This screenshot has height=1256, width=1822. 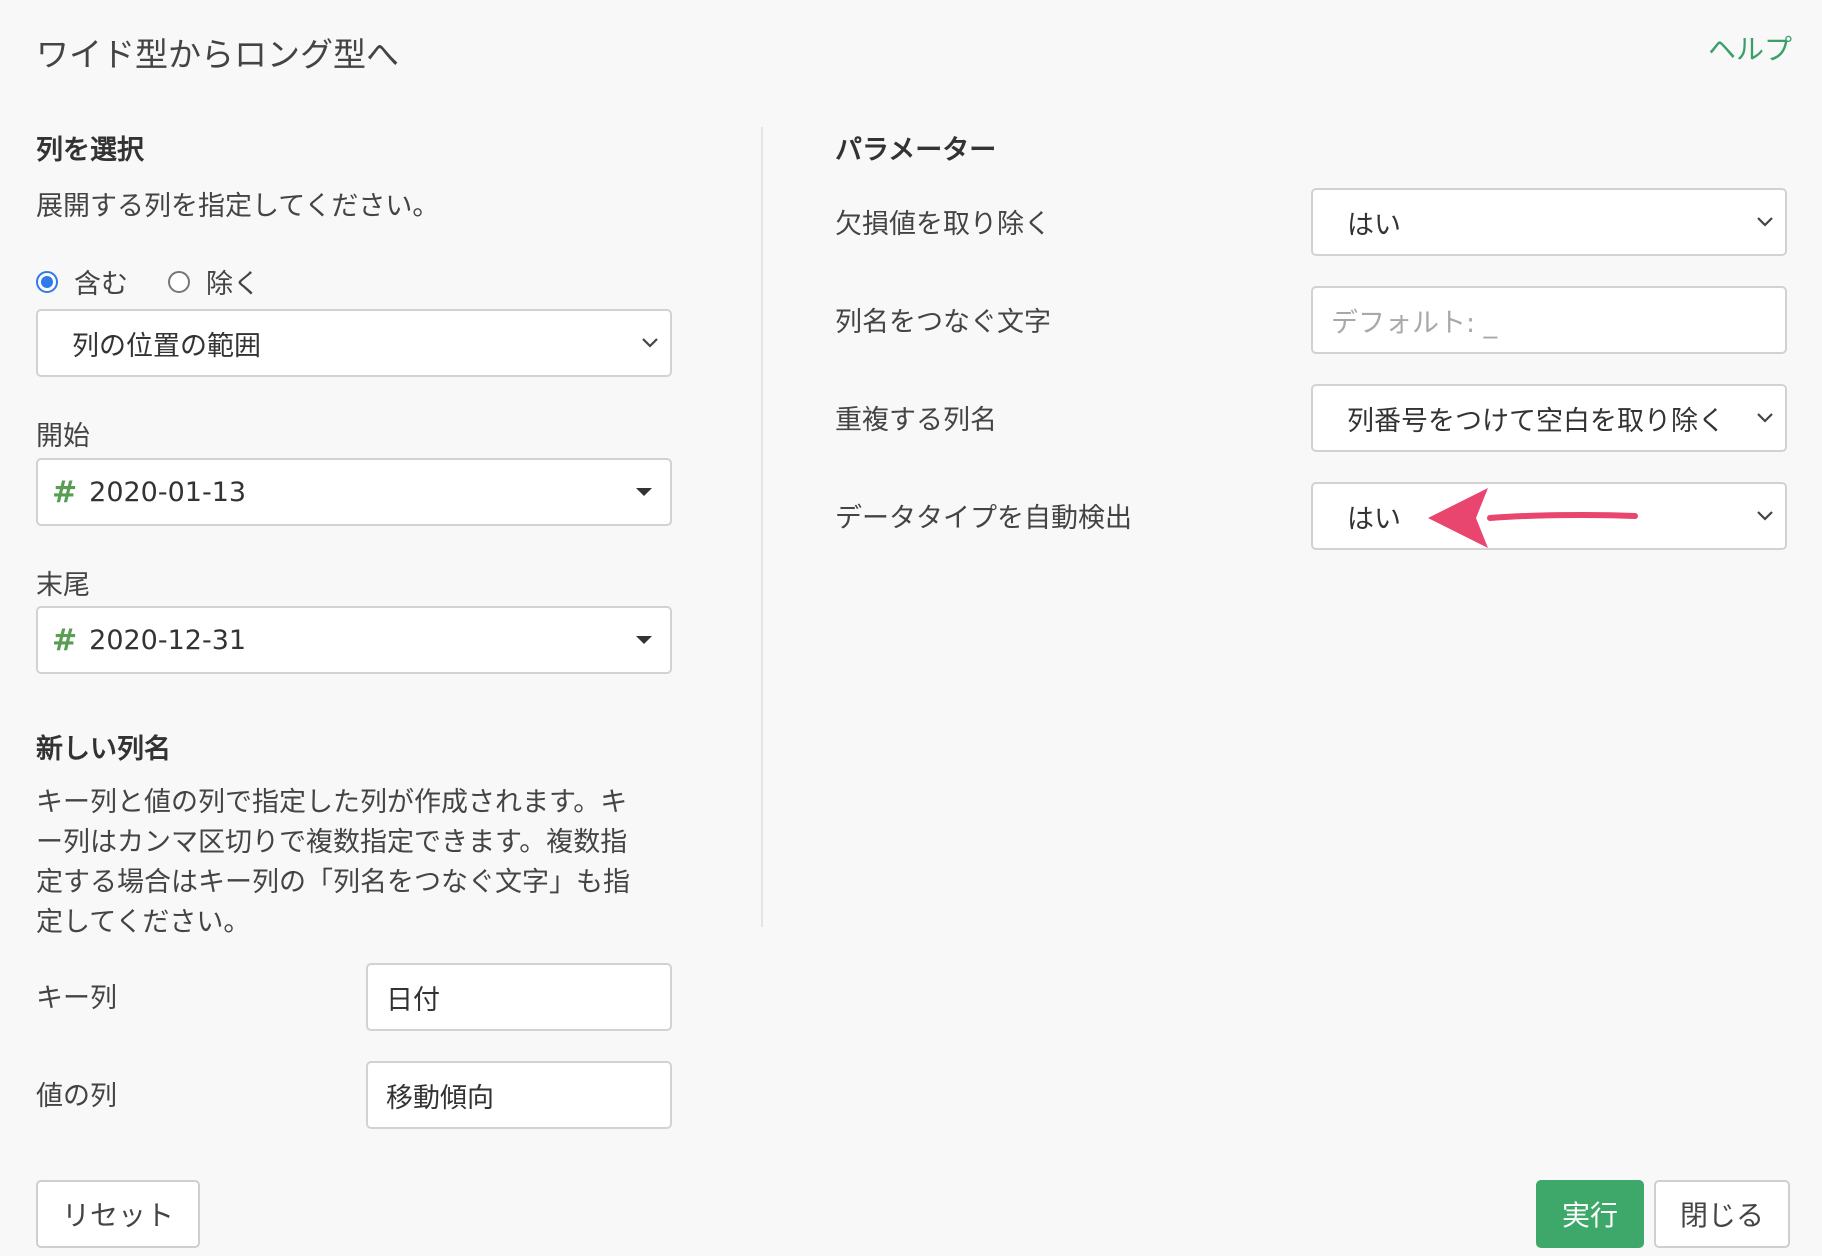 I want to click on help-link: ヘルプ, so click(x=1750, y=48).